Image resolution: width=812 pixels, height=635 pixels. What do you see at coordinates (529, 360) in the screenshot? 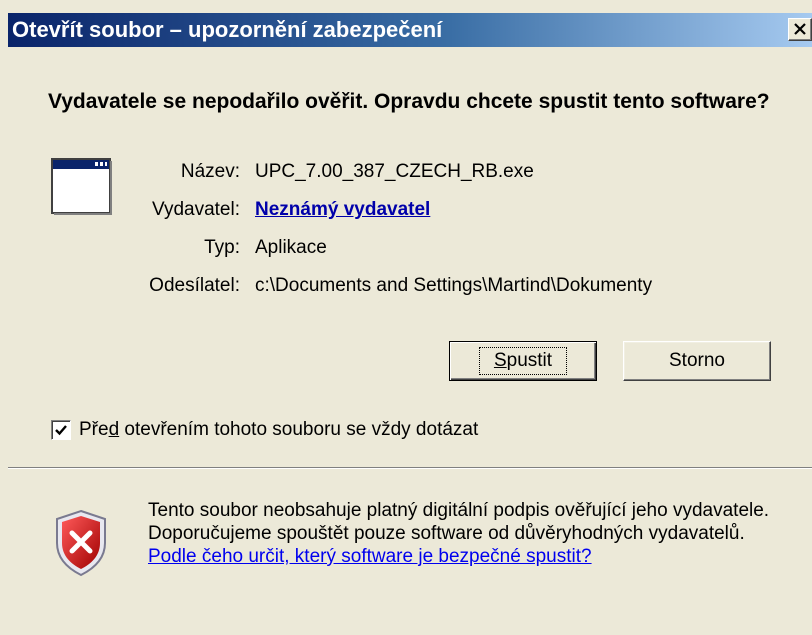
I see `run-label: pustit` at bounding box center [529, 360].